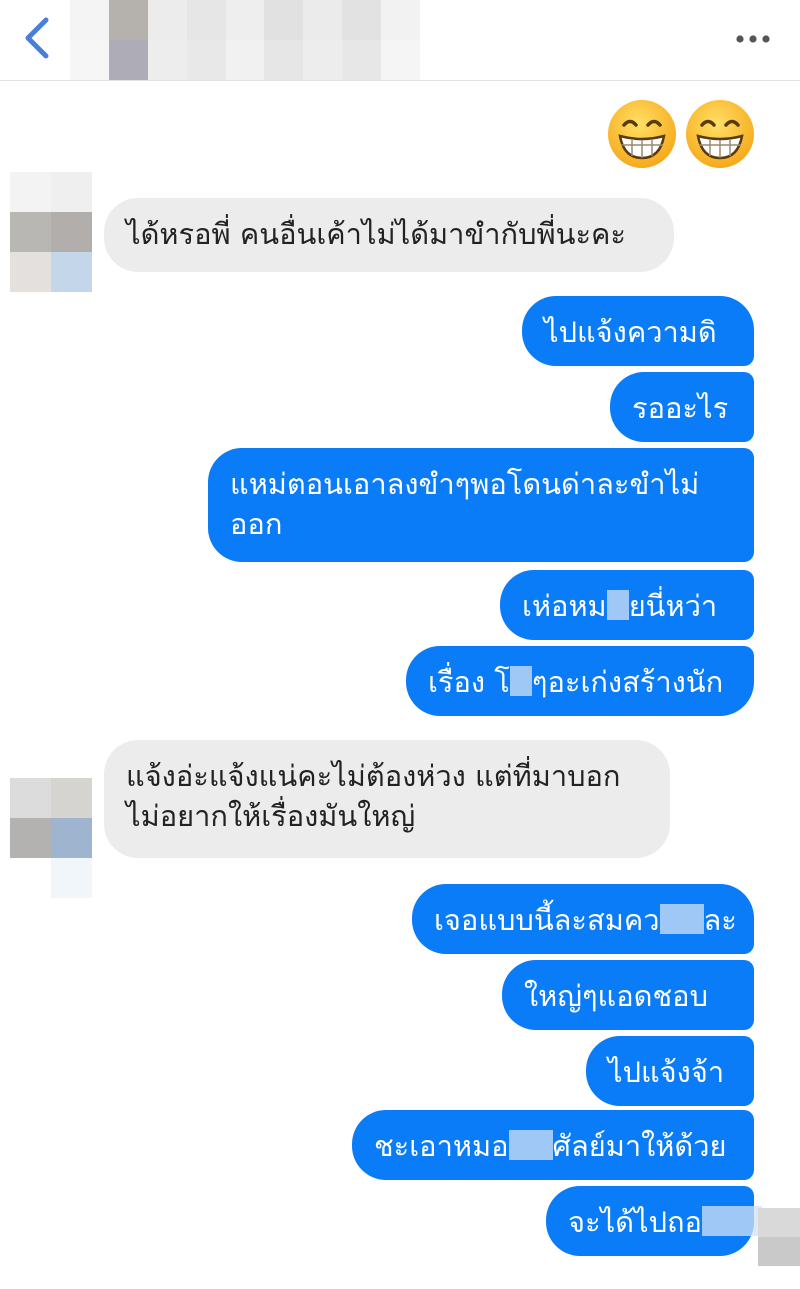 The height and width of the screenshot is (1289, 800). I want to click on message-text: ยนี่หว่า, so click(673, 606).